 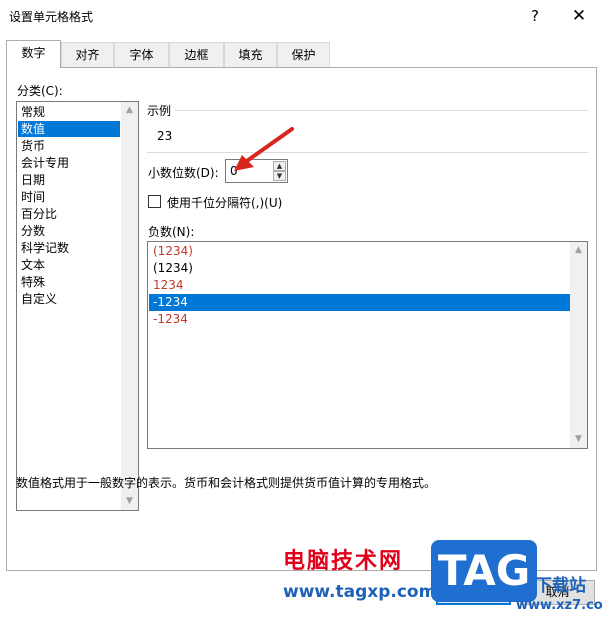 What do you see at coordinates (359, 302) in the screenshot?
I see `negative-item-minus-black: -1234` at bounding box center [359, 302].